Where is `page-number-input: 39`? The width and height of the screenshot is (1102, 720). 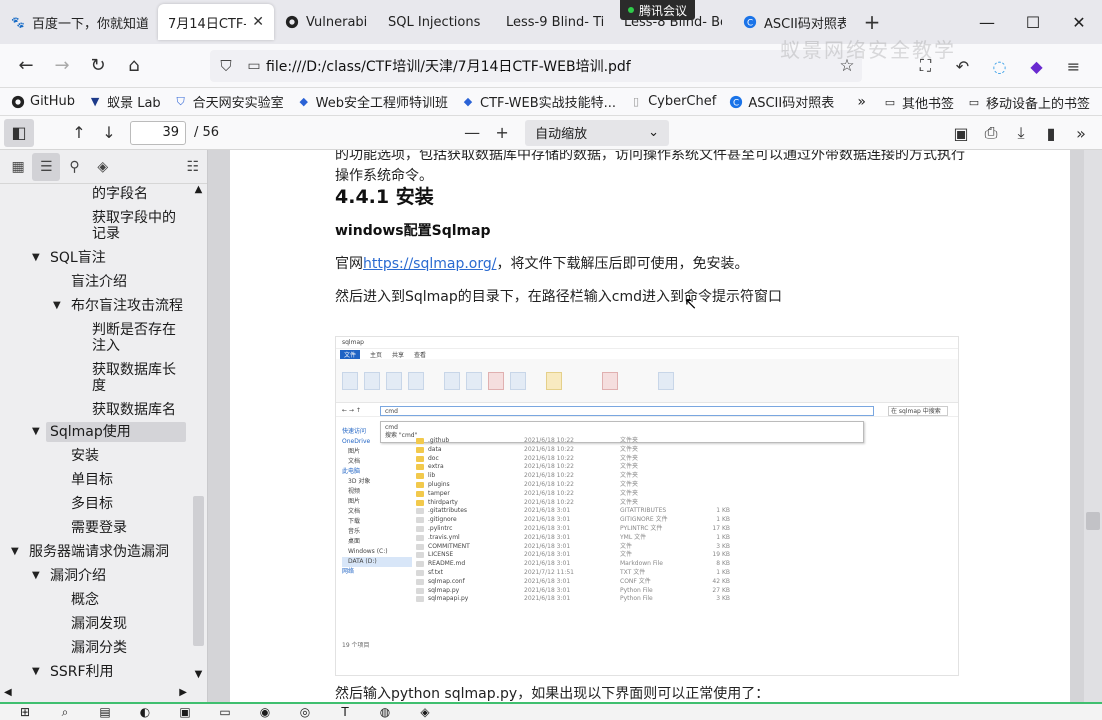 page-number-input: 39 is located at coordinates (158, 132).